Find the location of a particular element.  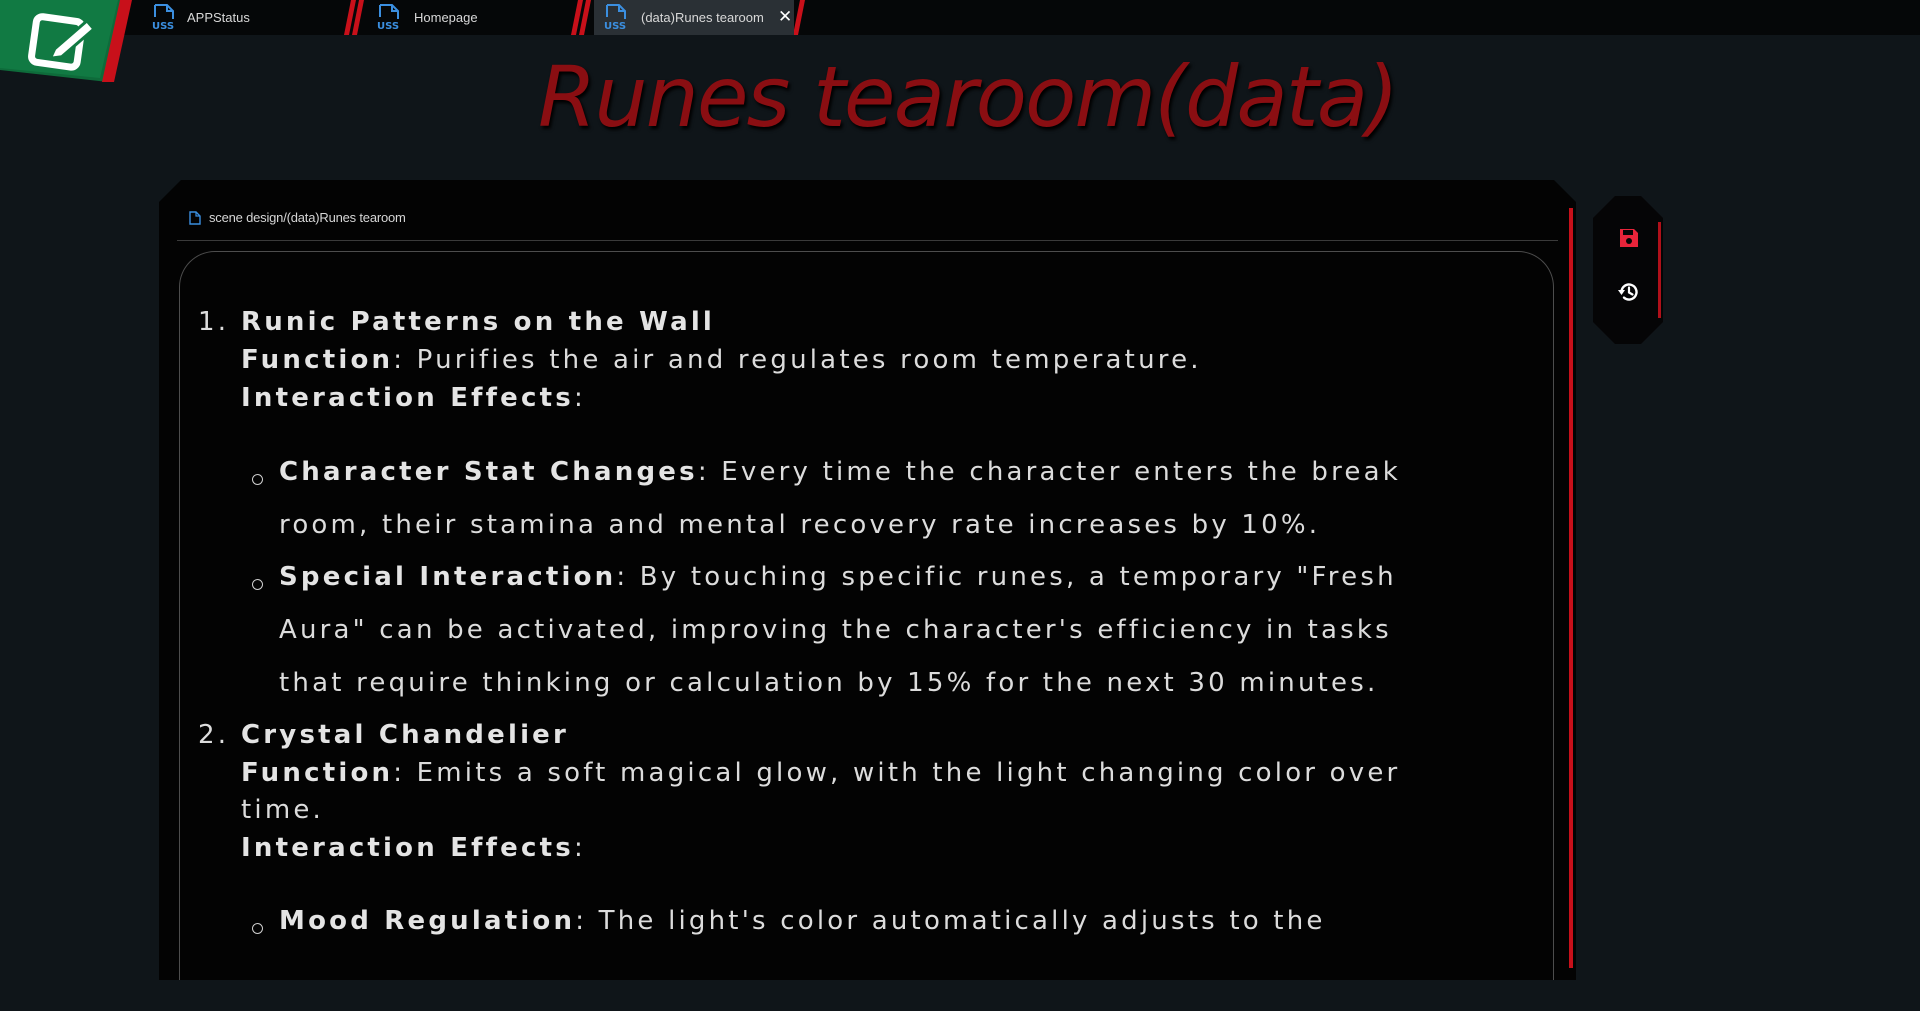

document-icon is located at coordinates (195, 217).